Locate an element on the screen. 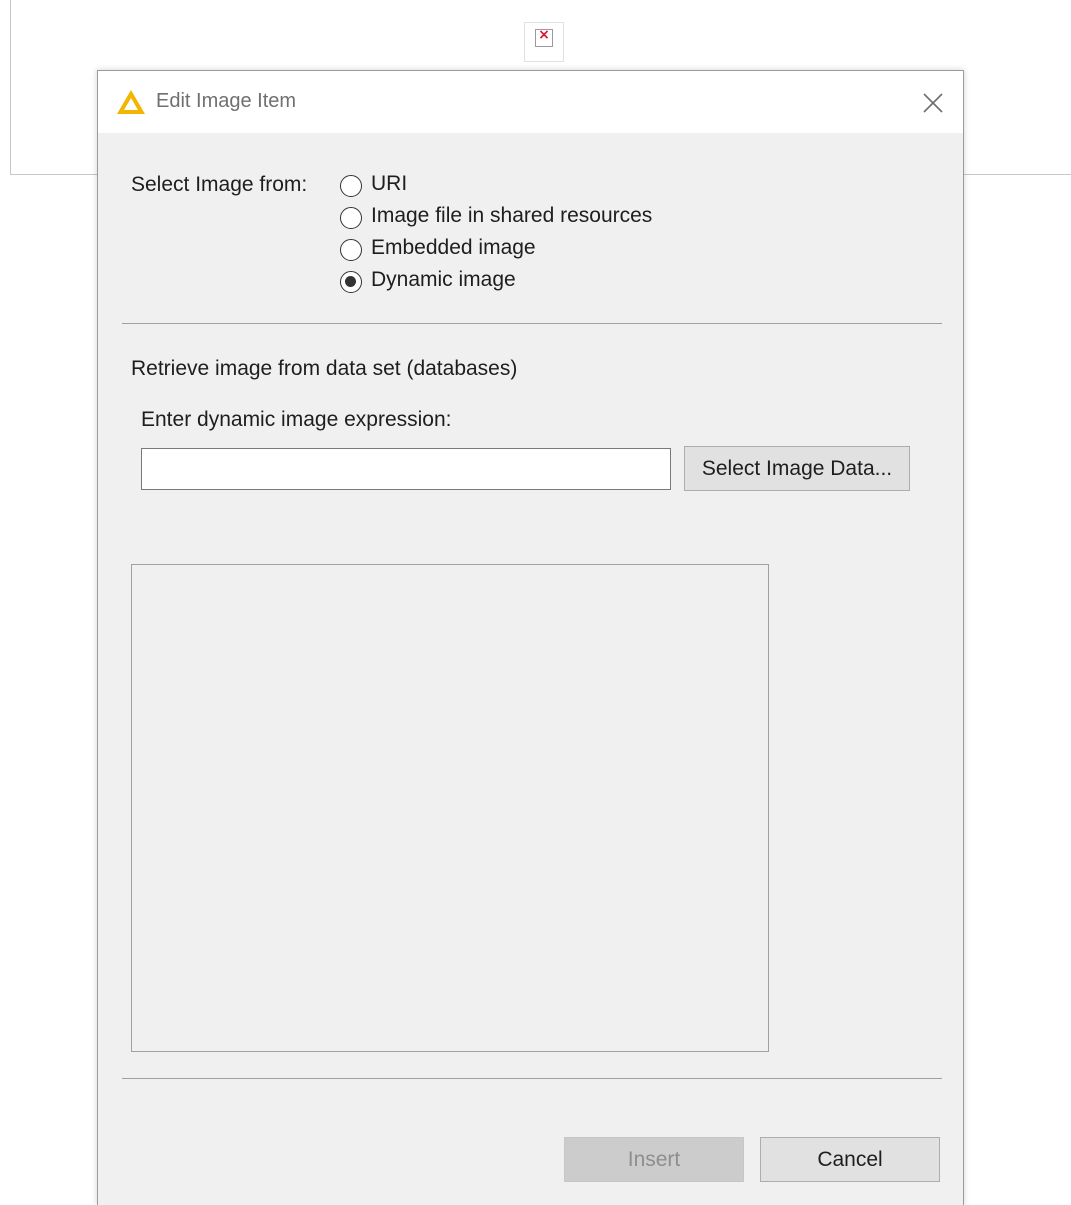  broken-image-x-mark: × is located at coordinates (544, 35).